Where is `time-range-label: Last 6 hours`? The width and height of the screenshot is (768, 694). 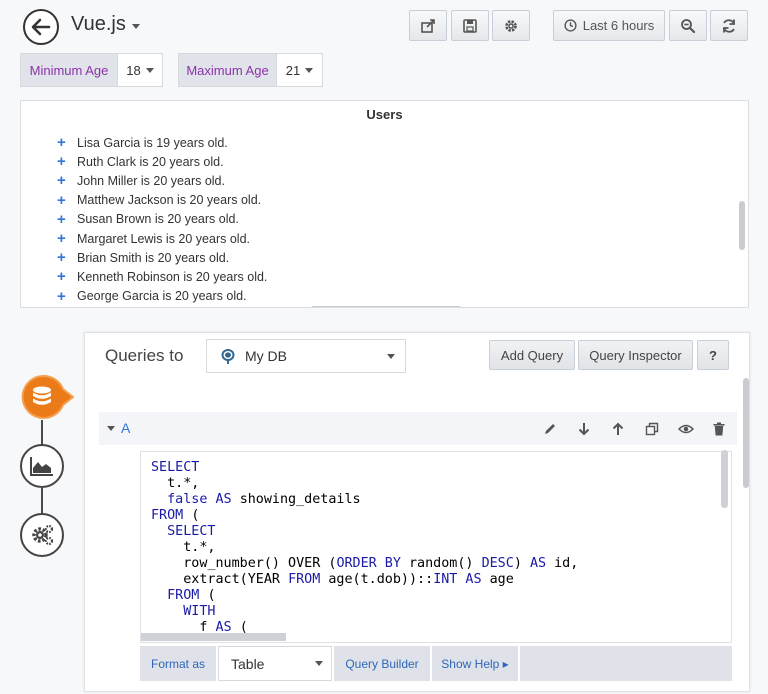
time-range-label: Last 6 hours is located at coordinates (618, 25).